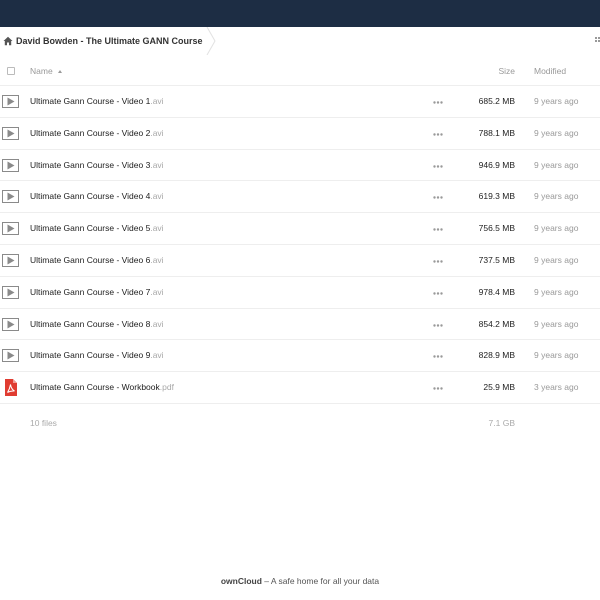 This screenshot has width=600, height=600. I want to click on sort-by-name: Name, so click(46, 71).